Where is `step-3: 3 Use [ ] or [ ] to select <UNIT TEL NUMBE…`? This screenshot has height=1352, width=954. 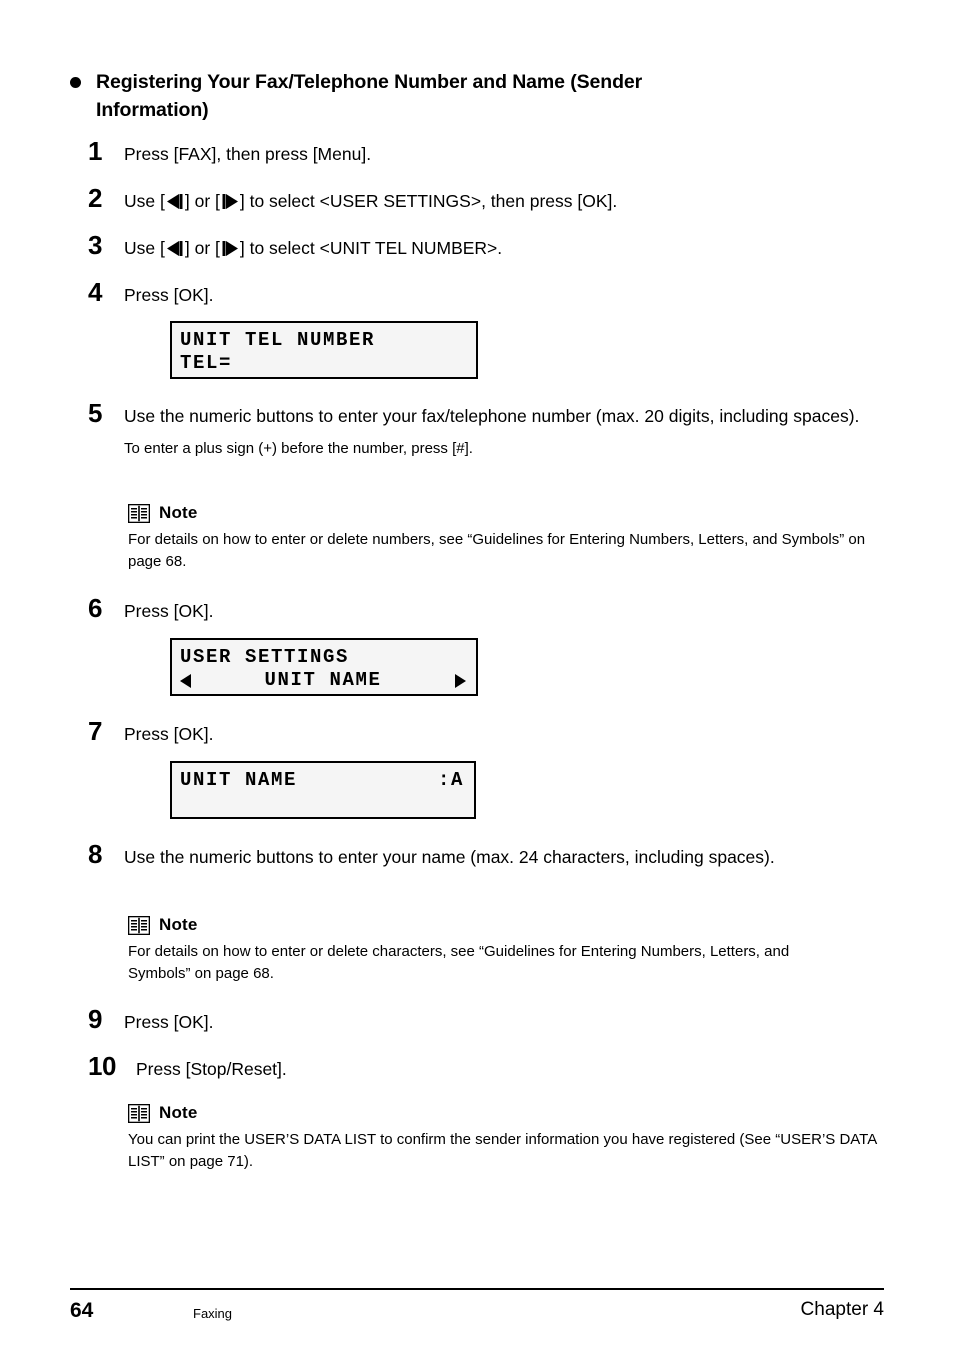
step-3: 3 Use [ ] or [ ] to select <UNIT TEL NUMBE… is located at coordinates (295, 246).